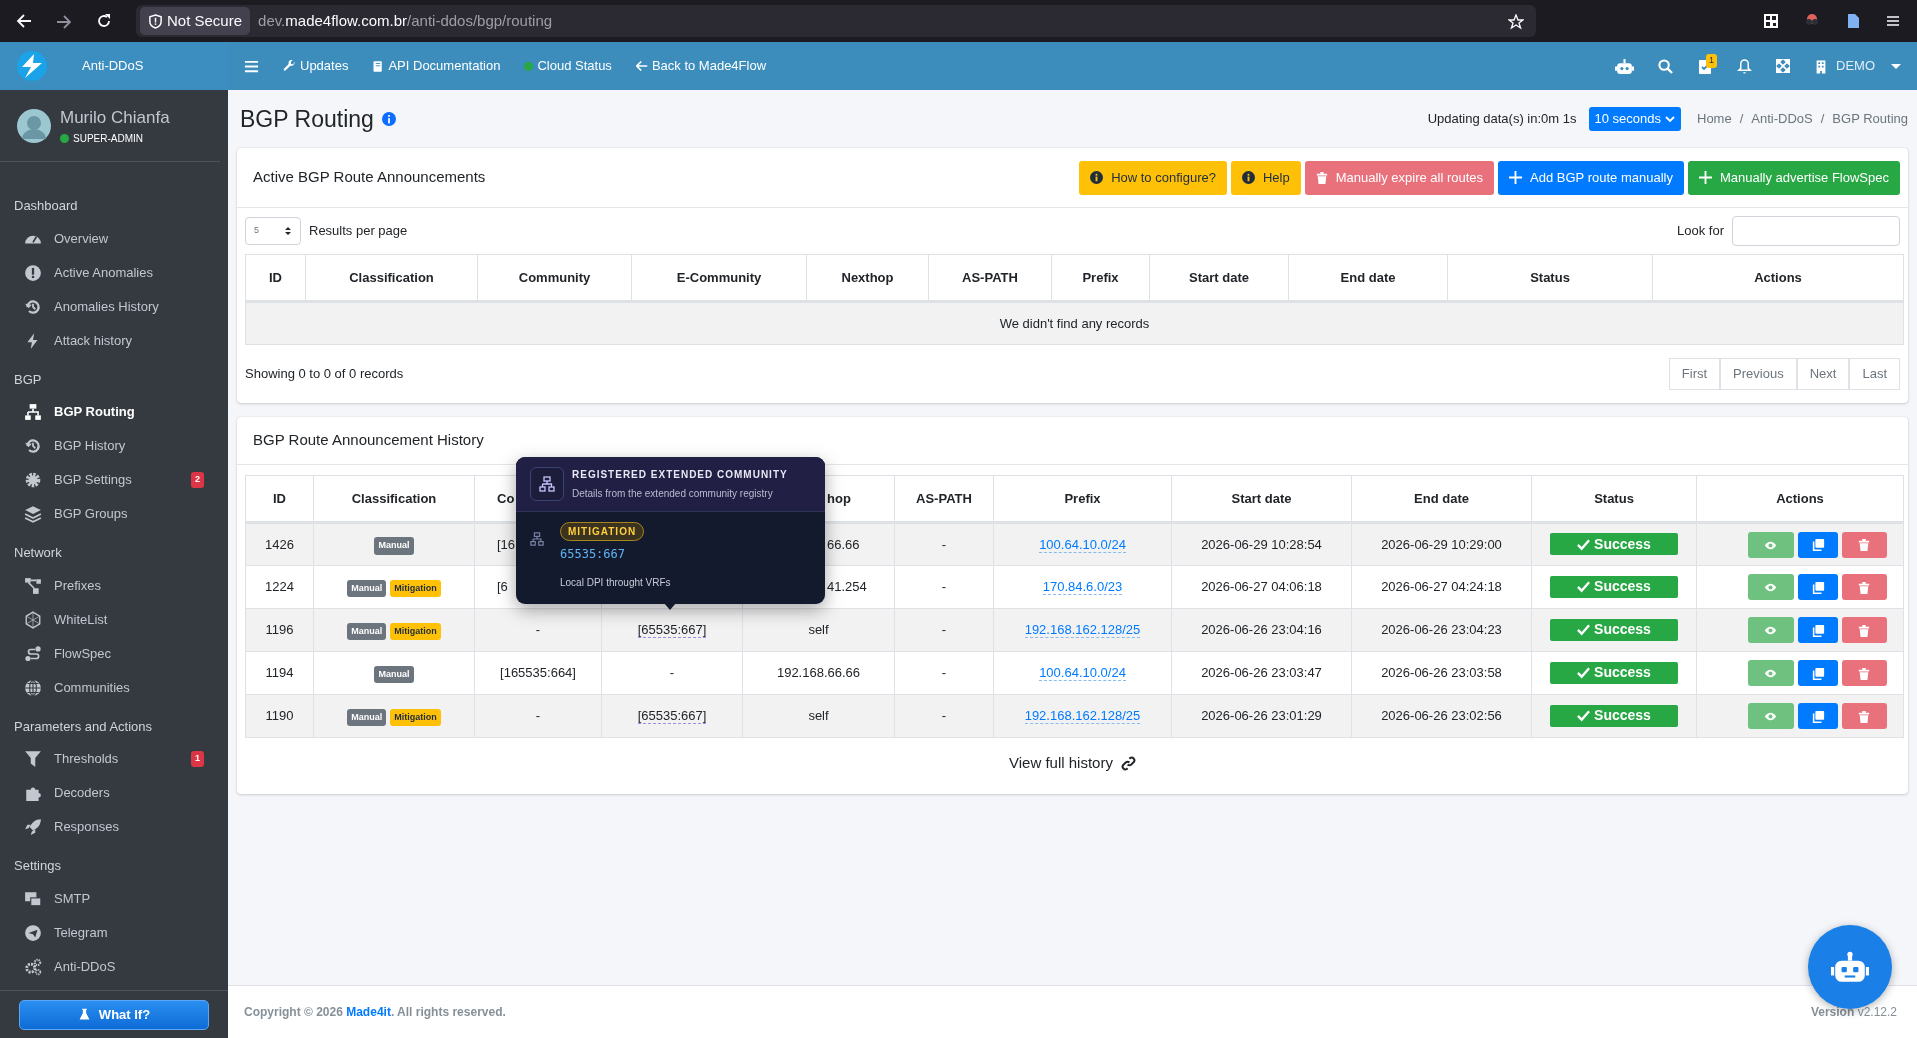 The image size is (1917, 1038). Describe the element at coordinates (114, 480) in the screenshot. I see `sidebar-item: BGP Settings 2` at that location.